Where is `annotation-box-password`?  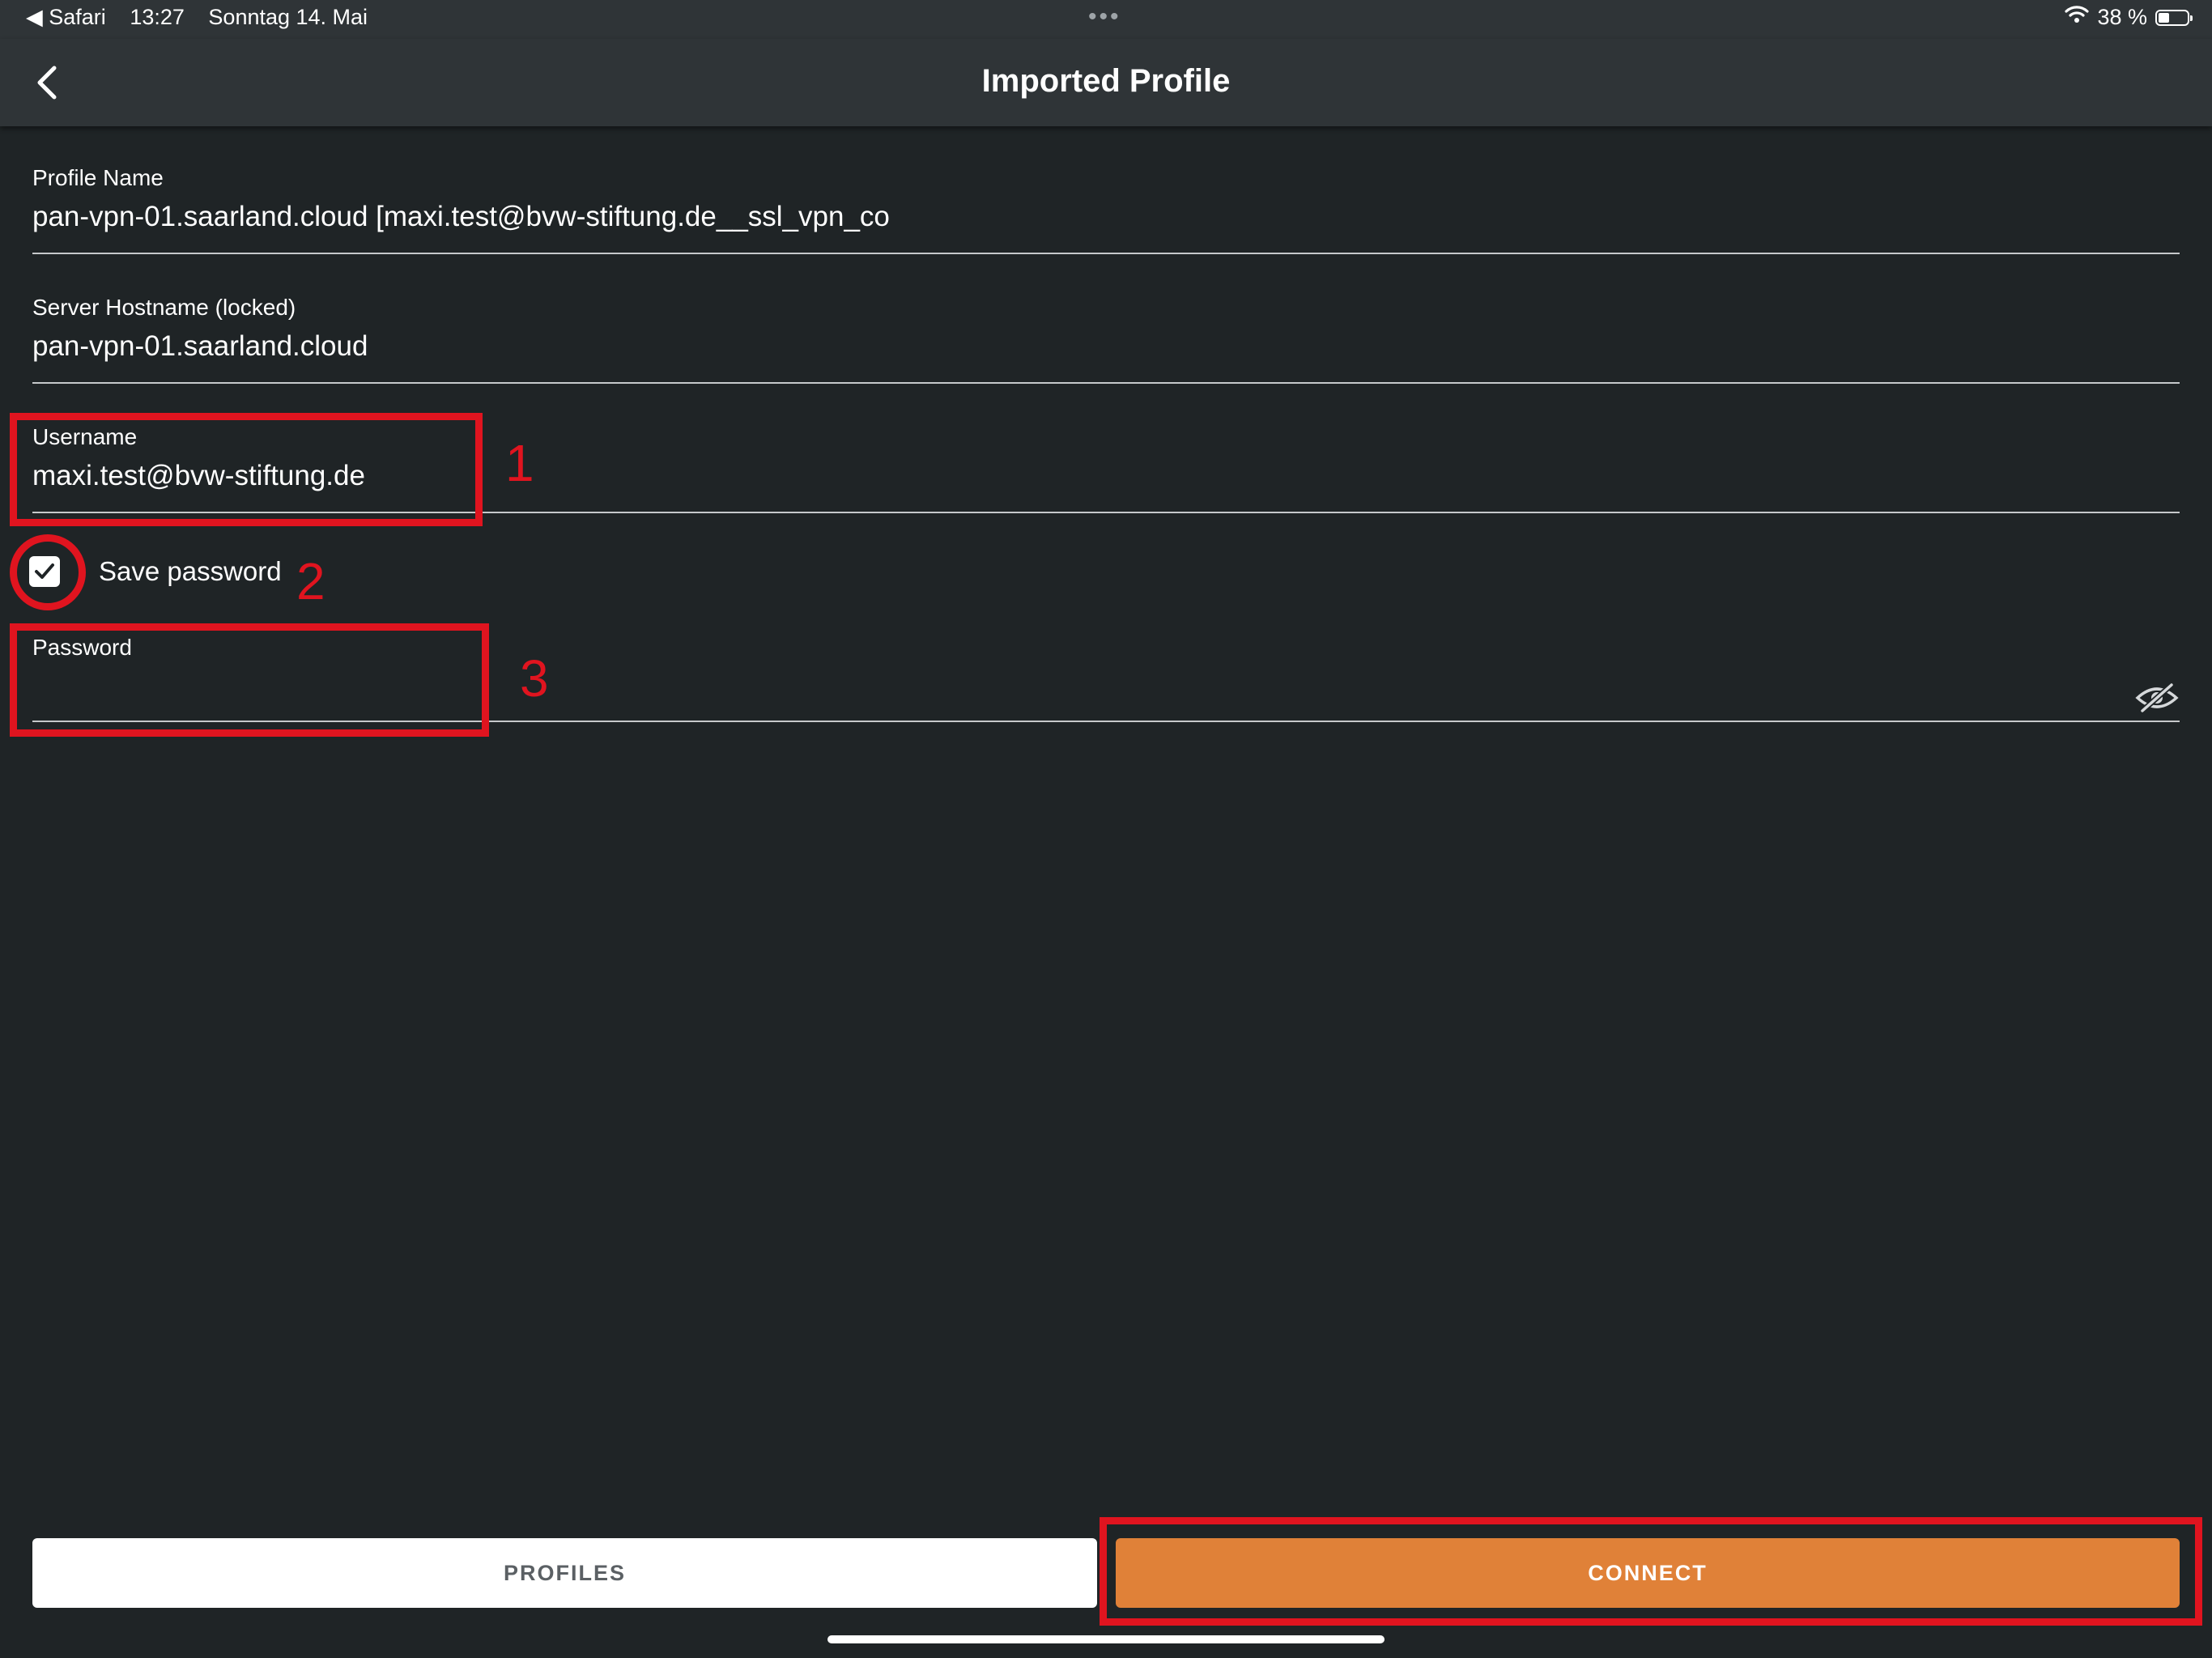 annotation-box-password is located at coordinates (250, 680).